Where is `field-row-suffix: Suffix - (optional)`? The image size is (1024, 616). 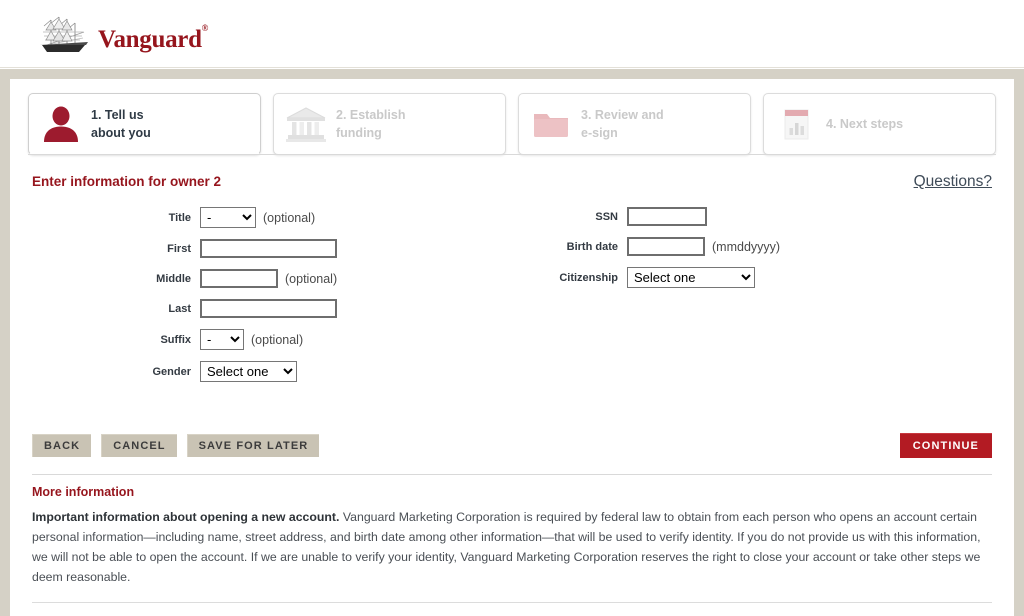
field-row-suffix: Suffix - (optional) is located at coordinates (270, 339).